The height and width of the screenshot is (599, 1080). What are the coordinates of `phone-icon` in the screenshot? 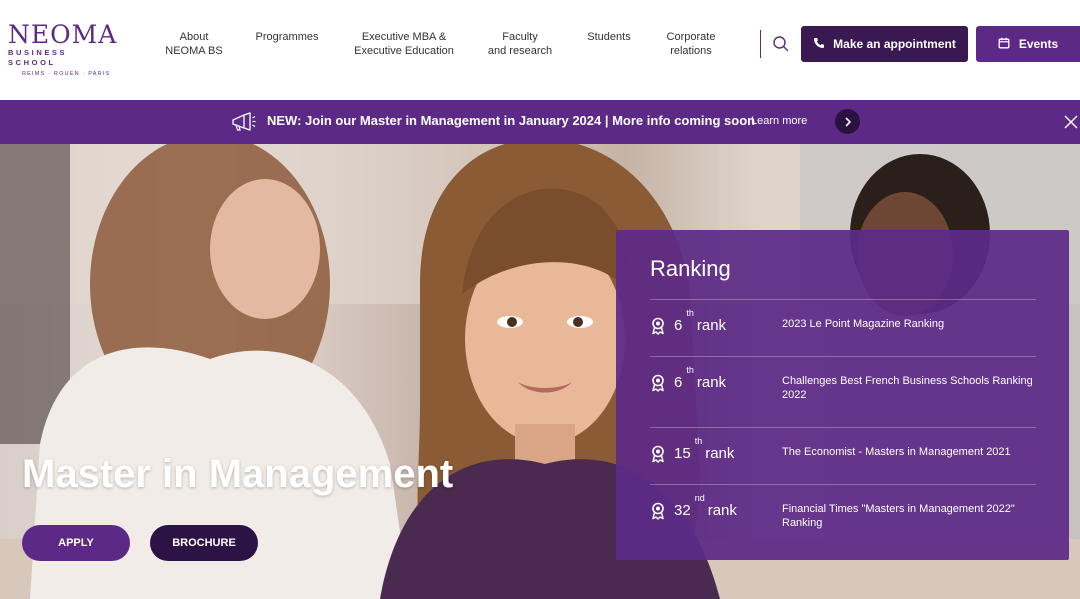 It's located at (819, 44).